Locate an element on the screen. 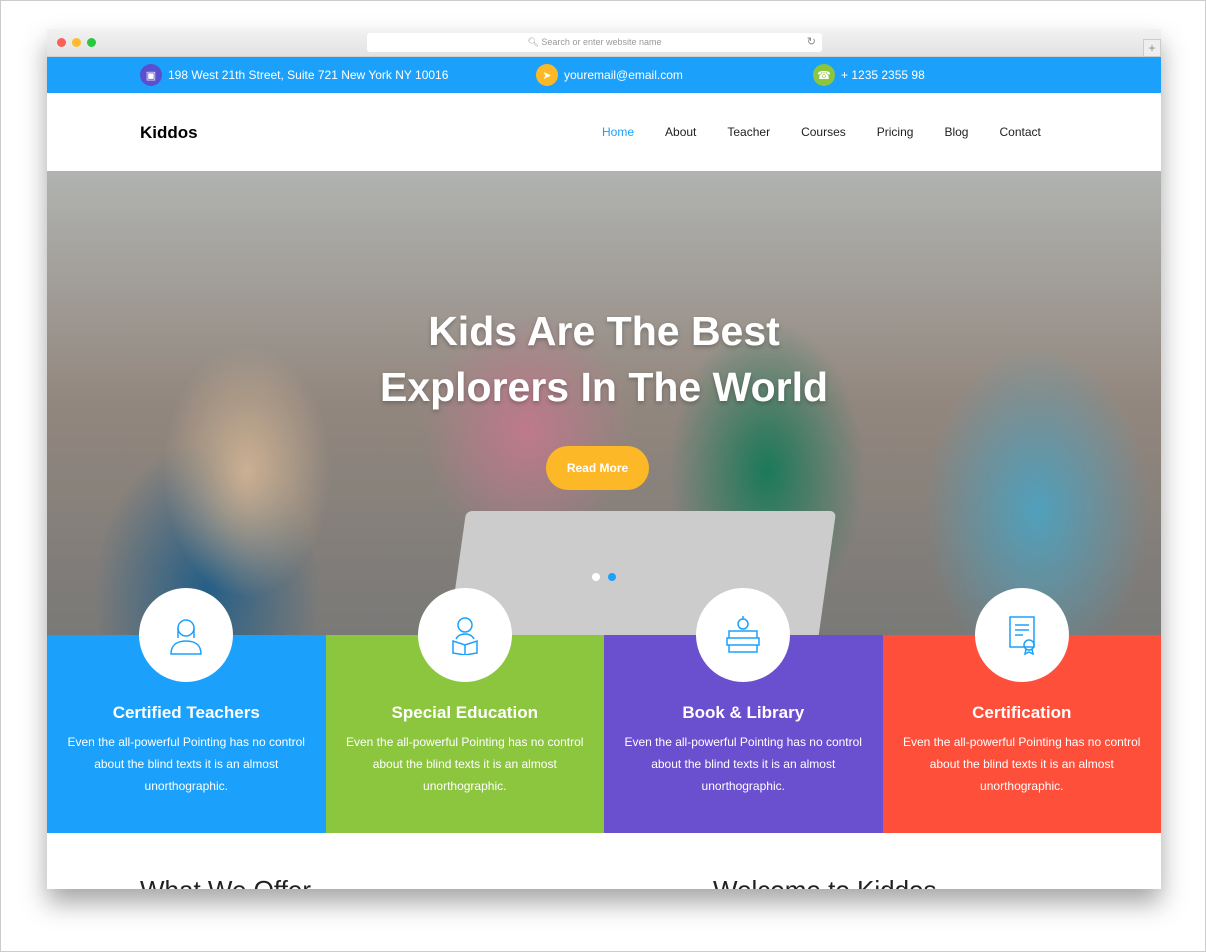 The image size is (1206, 952). read-more-button: Read More is located at coordinates (597, 468).